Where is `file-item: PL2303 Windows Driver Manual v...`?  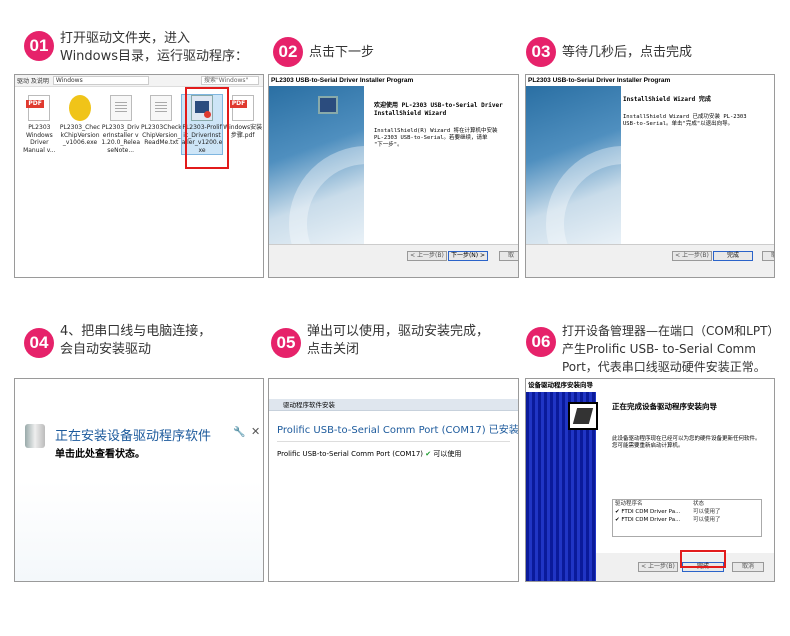 file-item: PL2303 Windows Driver Manual v... is located at coordinates (39, 124).